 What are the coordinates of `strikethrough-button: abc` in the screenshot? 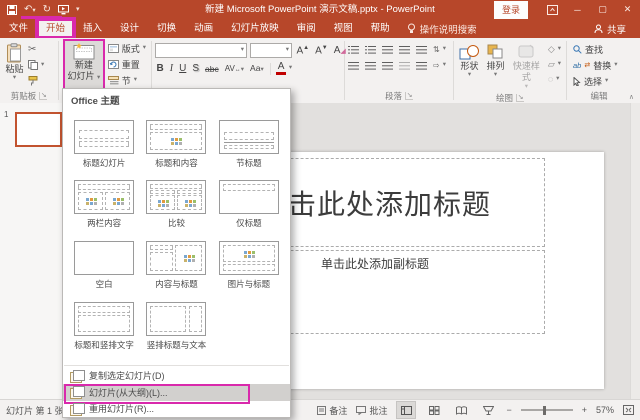 It's located at (211, 69).